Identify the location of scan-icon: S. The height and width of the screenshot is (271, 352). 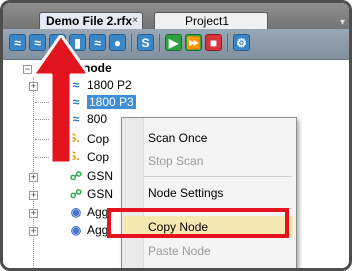
(145, 42).